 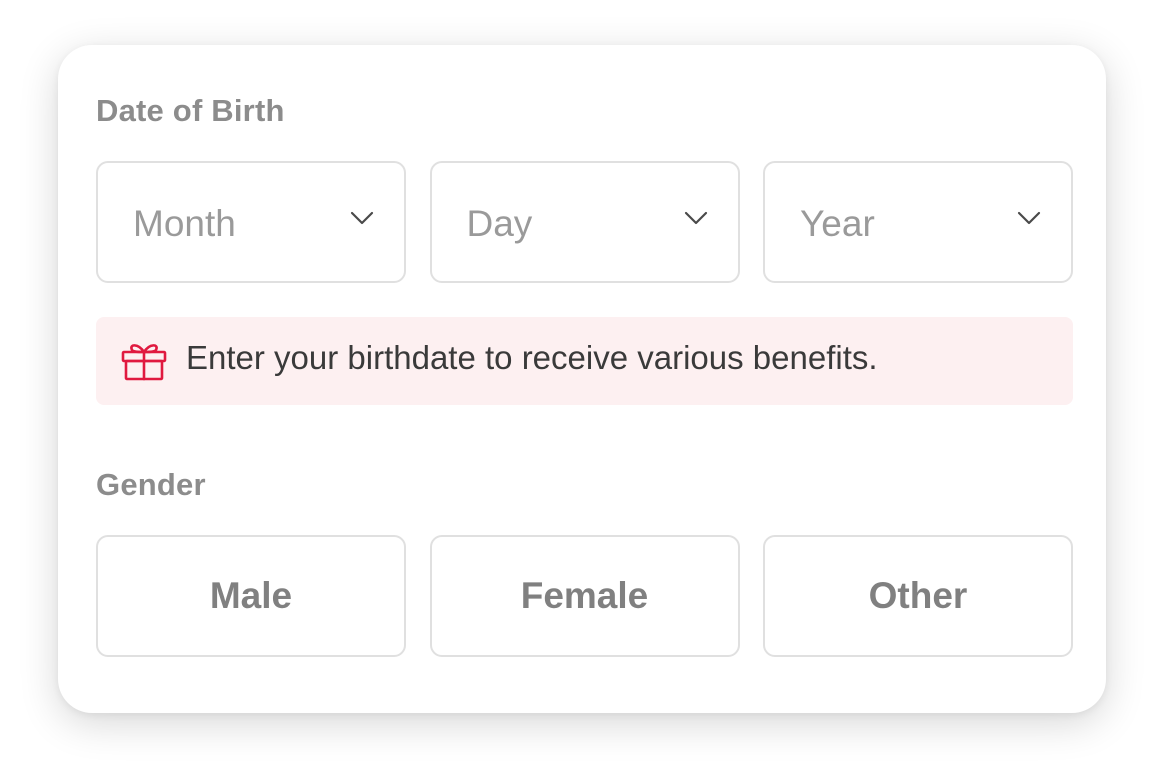 I want to click on gender-option-label: Other, so click(x=918, y=595).